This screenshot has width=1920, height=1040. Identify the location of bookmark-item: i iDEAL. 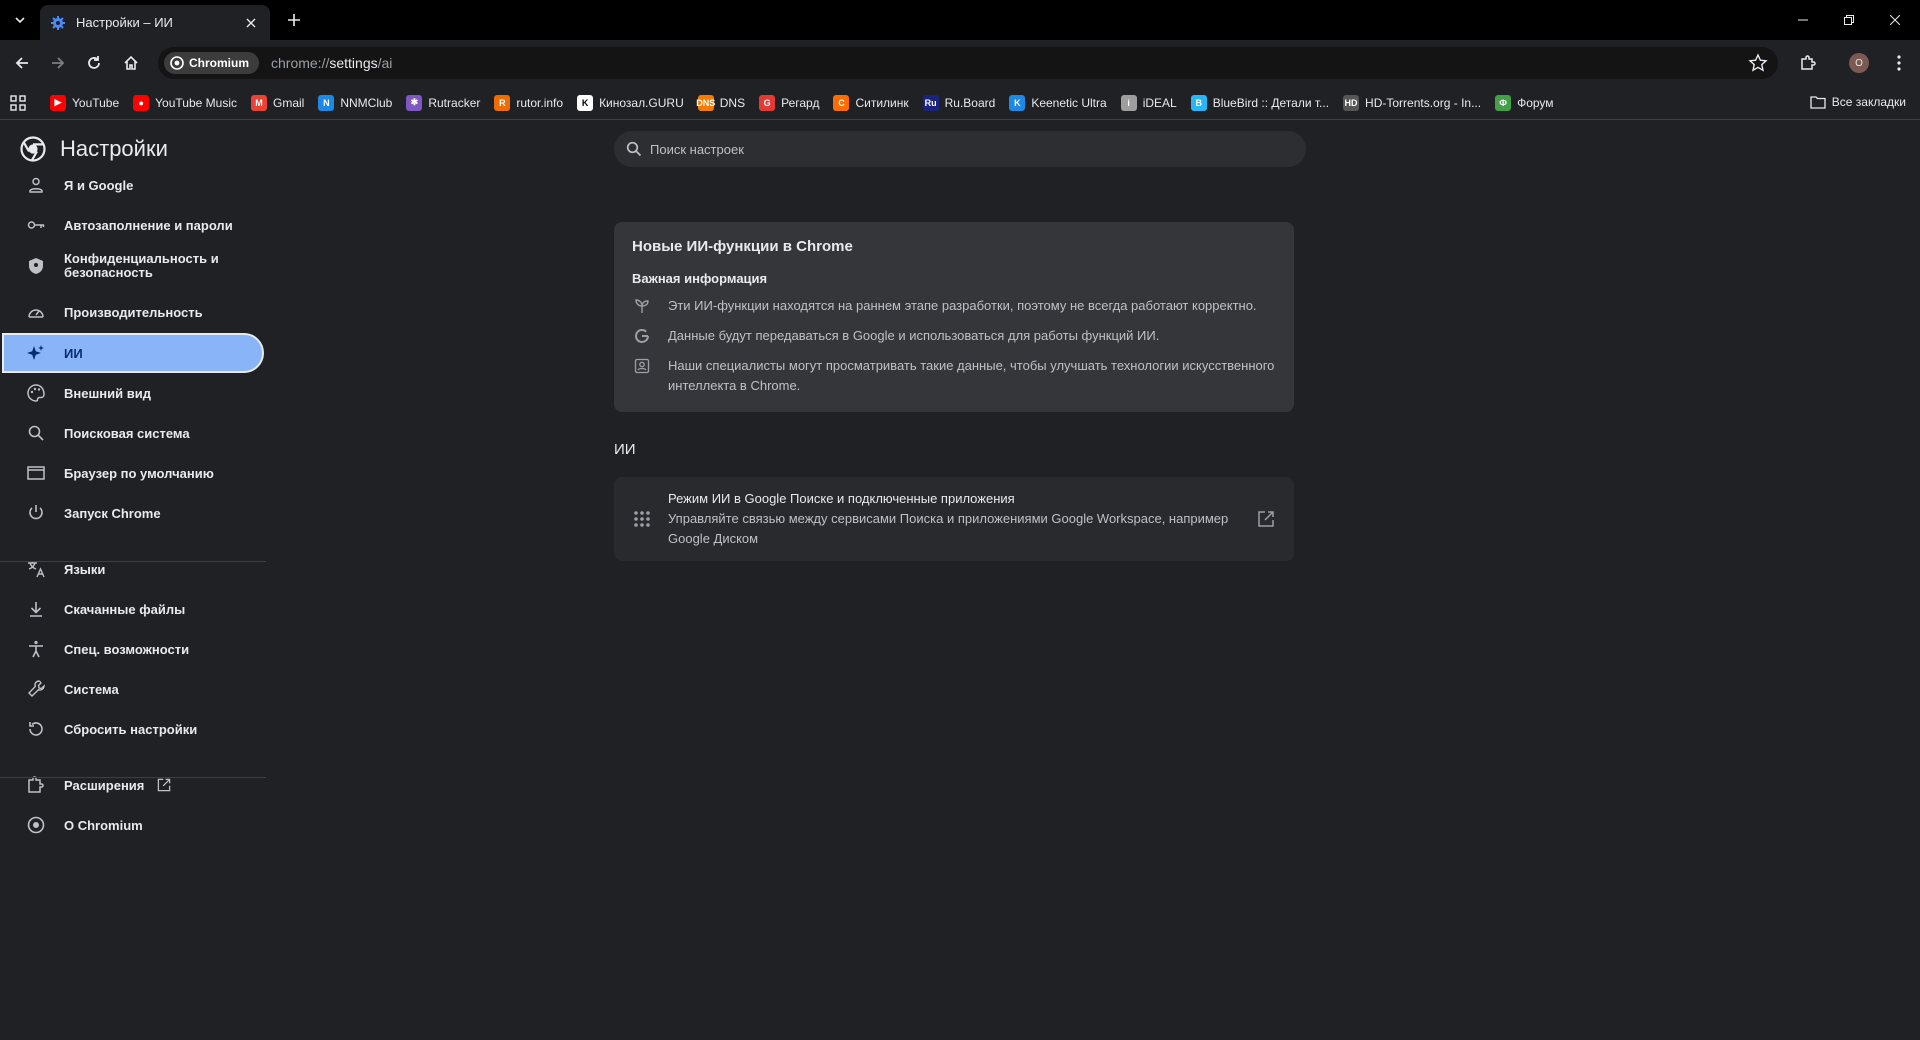
(1148, 102).